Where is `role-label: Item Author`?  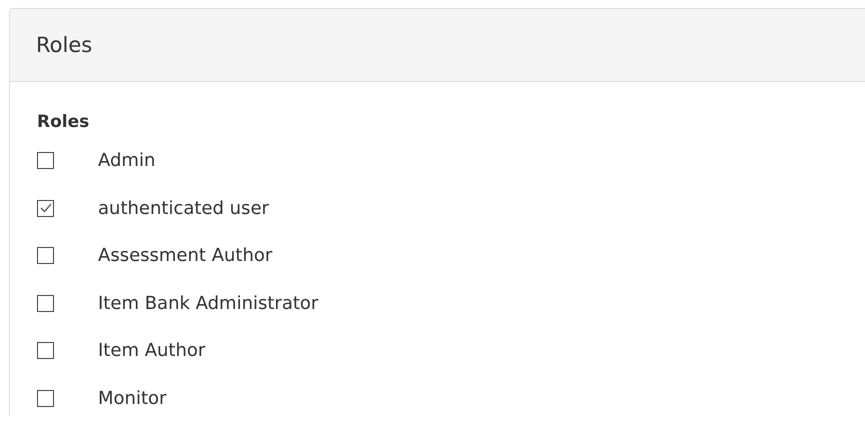
role-label: Item Author is located at coordinates (152, 351).